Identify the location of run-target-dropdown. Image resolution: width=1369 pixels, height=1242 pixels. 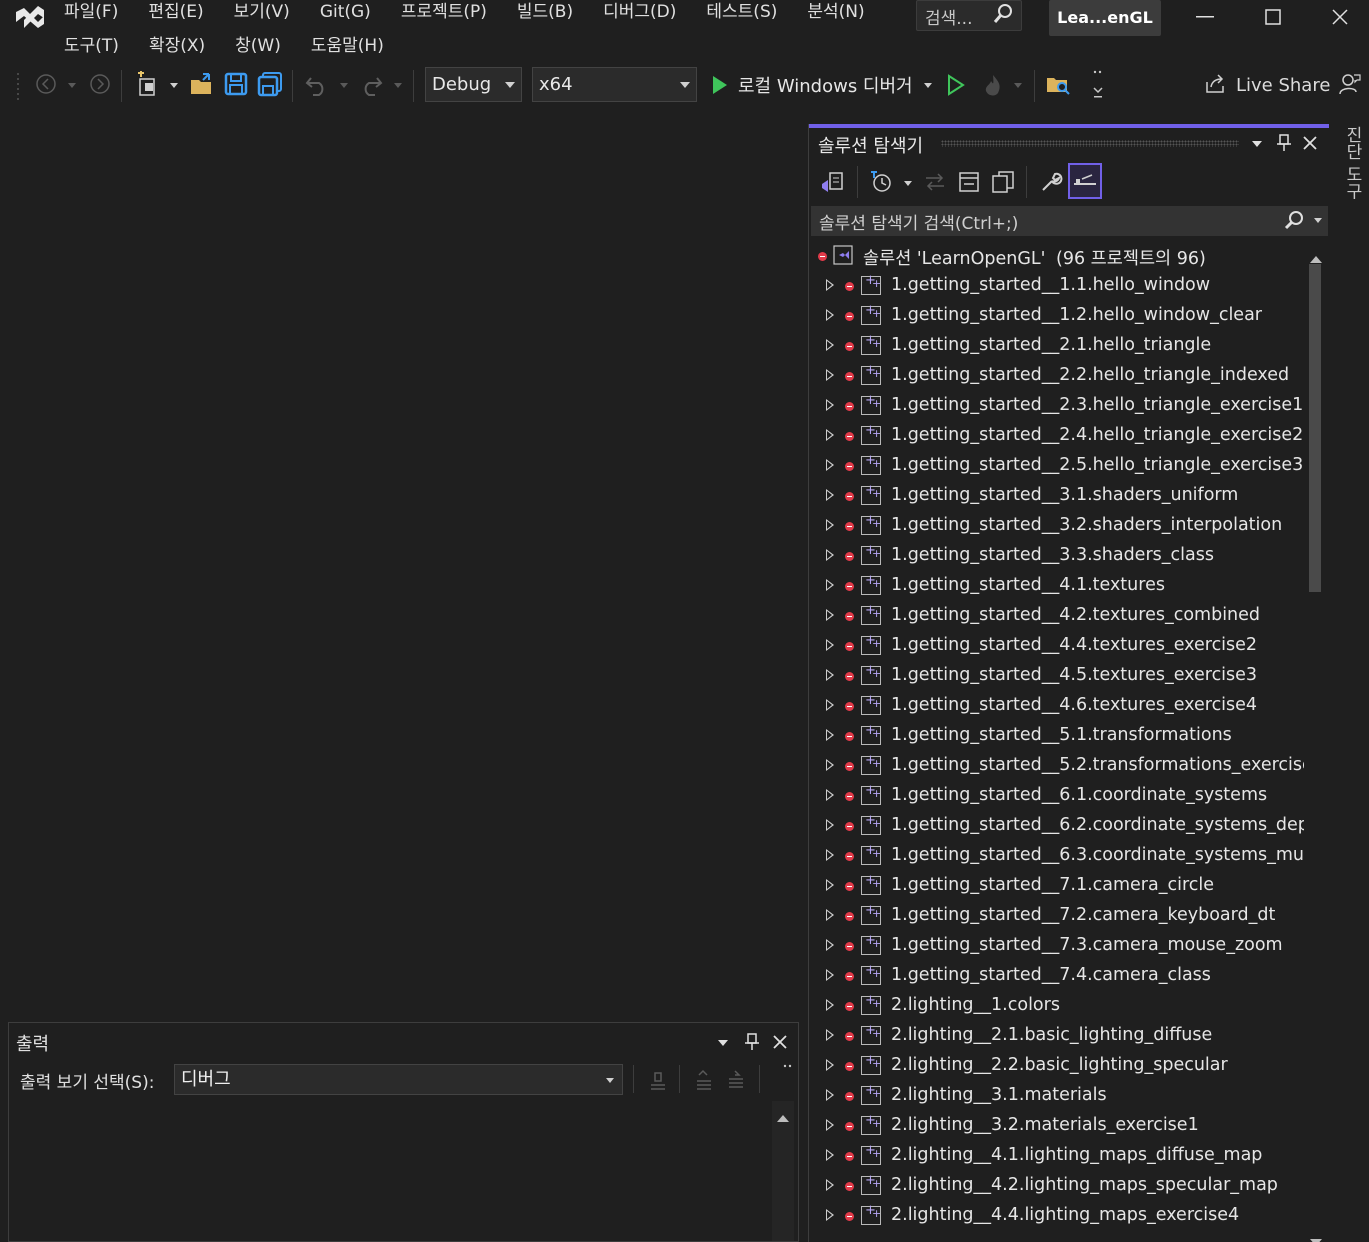
(928, 85).